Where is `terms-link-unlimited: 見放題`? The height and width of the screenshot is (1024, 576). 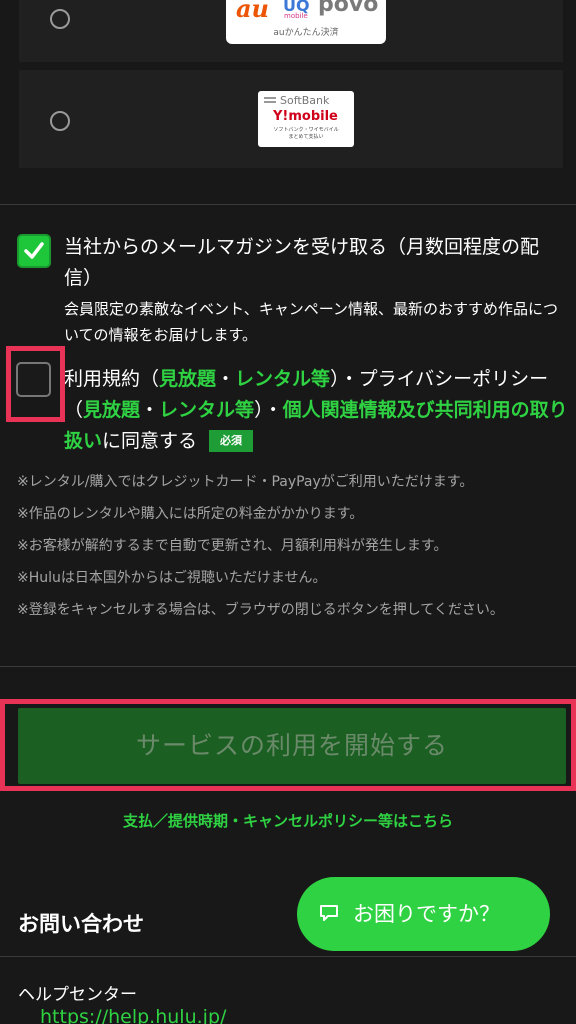
terms-link-unlimited: 見放題 is located at coordinates (187, 379).